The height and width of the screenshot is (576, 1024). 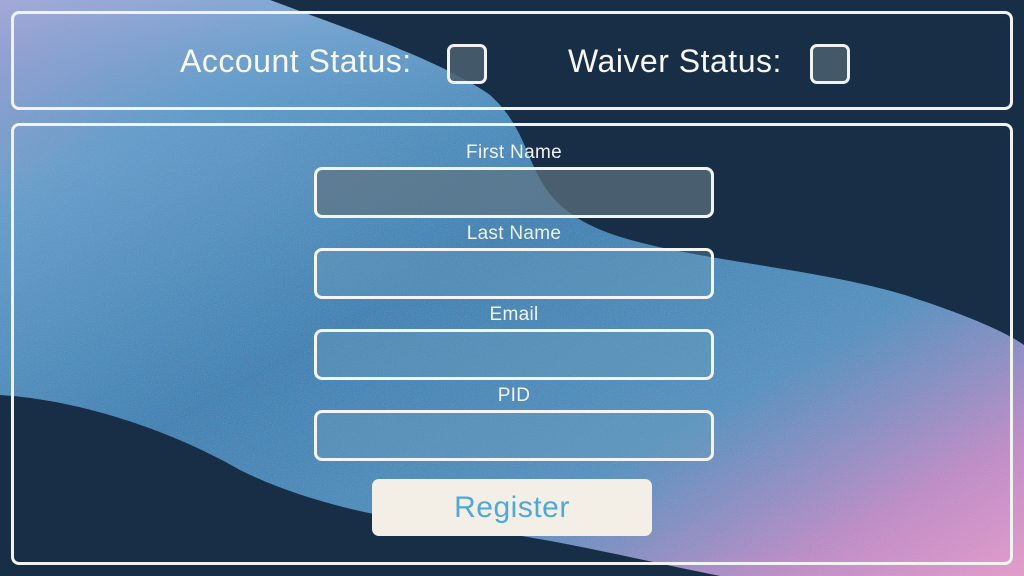 I want to click on first-name-label: First Name, so click(x=514, y=152).